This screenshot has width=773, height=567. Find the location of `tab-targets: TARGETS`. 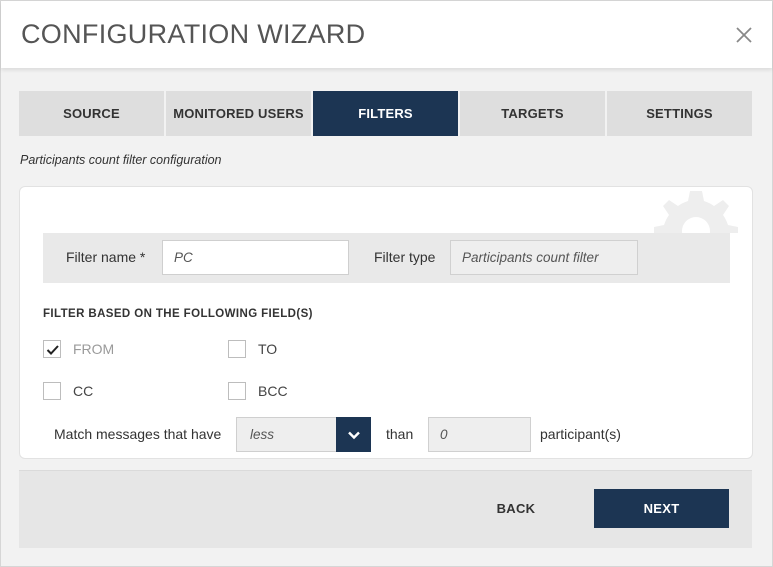

tab-targets: TARGETS is located at coordinates (532, 113).